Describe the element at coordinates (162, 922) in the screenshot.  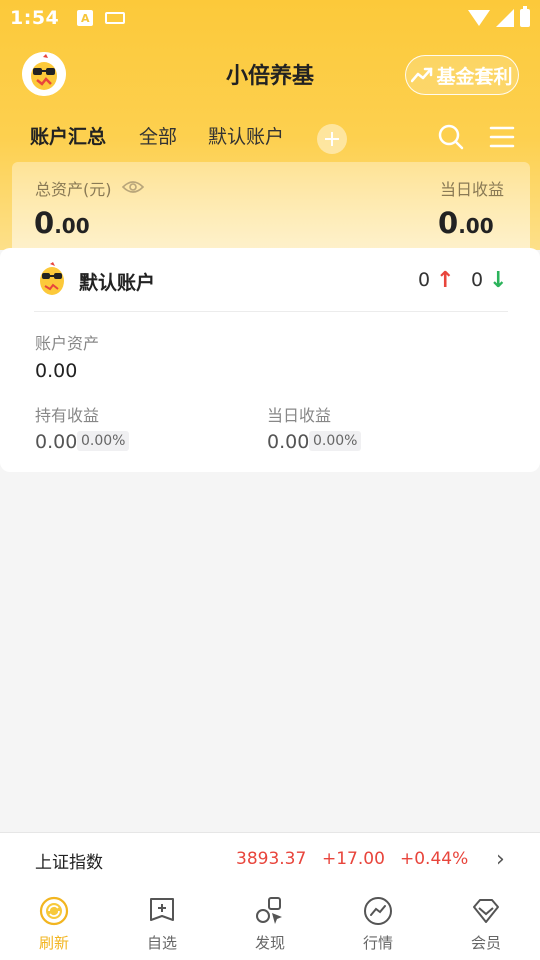
I see `nav-watchlist: 自选` at that location.